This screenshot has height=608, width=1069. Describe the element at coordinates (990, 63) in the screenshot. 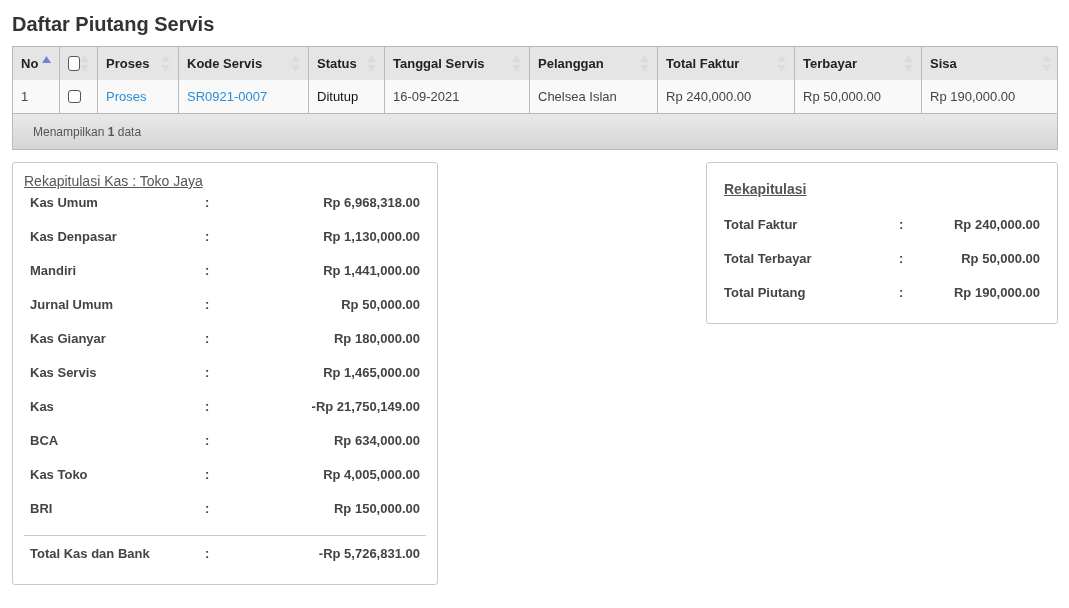

I see `column-header: Sisa` at that location.